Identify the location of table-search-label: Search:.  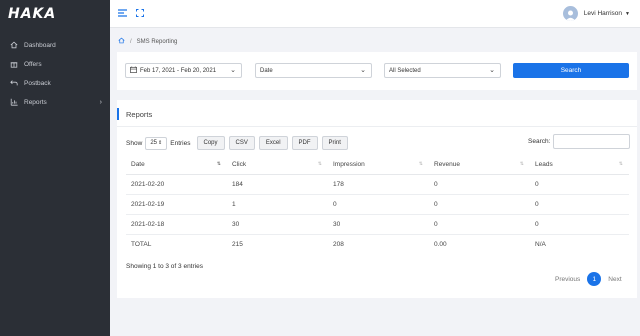
(539, 141).